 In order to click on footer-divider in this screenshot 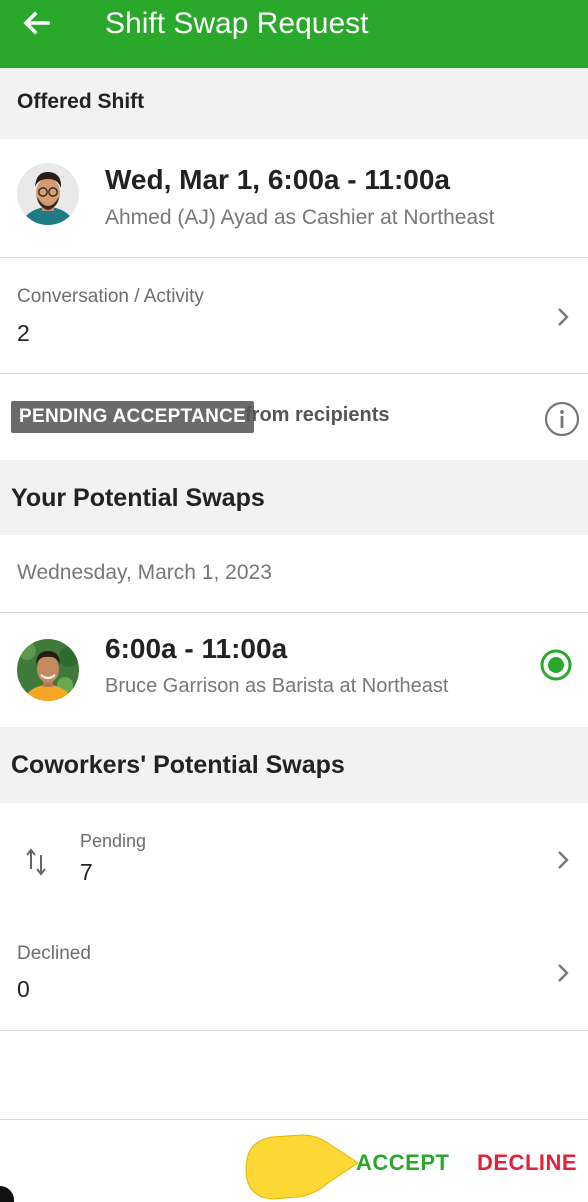, I will do `click(294, 1119)`.